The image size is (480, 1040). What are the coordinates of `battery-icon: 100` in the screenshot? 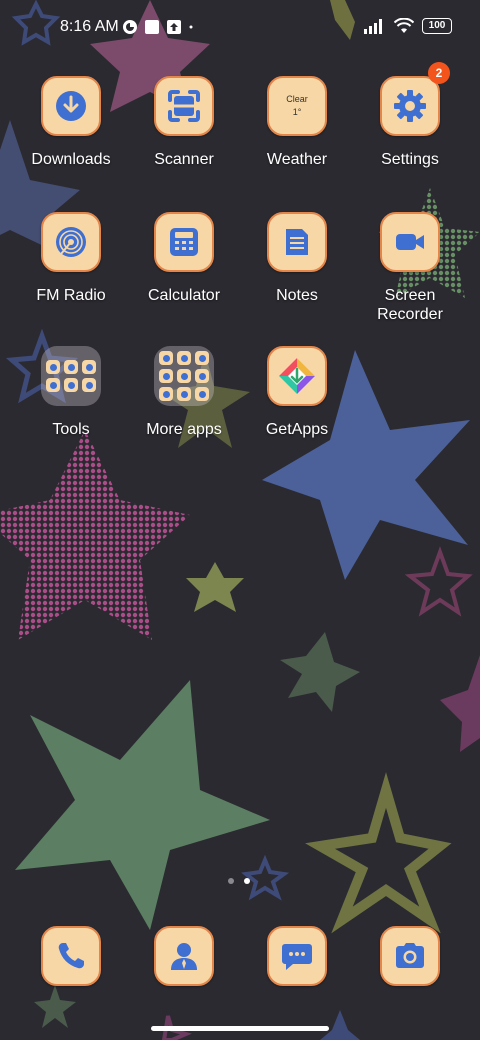 It's located at (437, 26).